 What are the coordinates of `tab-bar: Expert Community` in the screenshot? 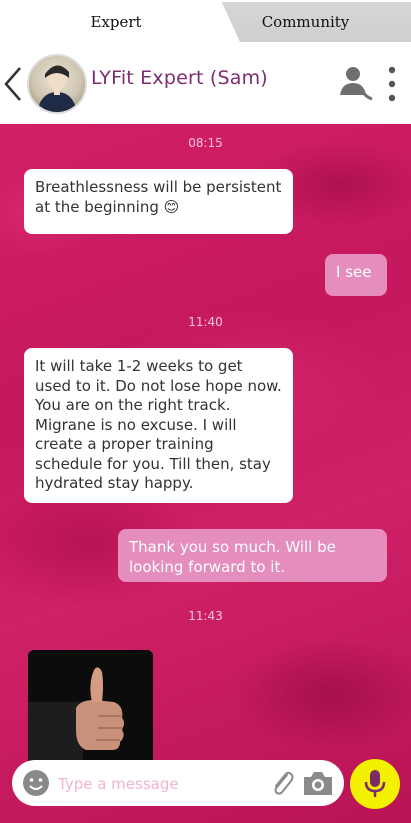 It's located at (205, 21).